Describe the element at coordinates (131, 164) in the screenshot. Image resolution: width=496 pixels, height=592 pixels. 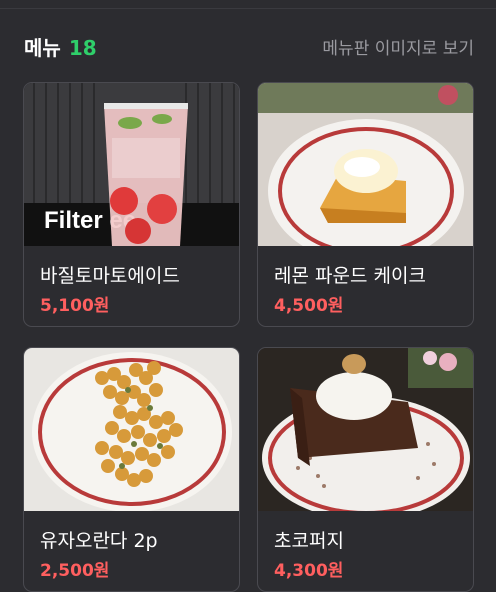
I see `drink-photo: Filter ee` at that location.